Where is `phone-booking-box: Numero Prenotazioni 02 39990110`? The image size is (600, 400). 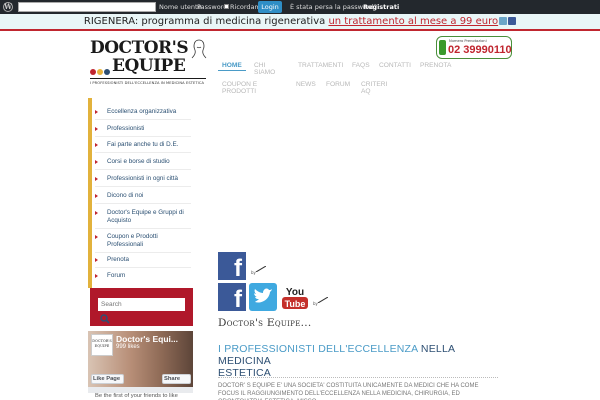
phone-booking-box: Numero Prenotazioni 02 39990110 is located at coordinates (474, 47).